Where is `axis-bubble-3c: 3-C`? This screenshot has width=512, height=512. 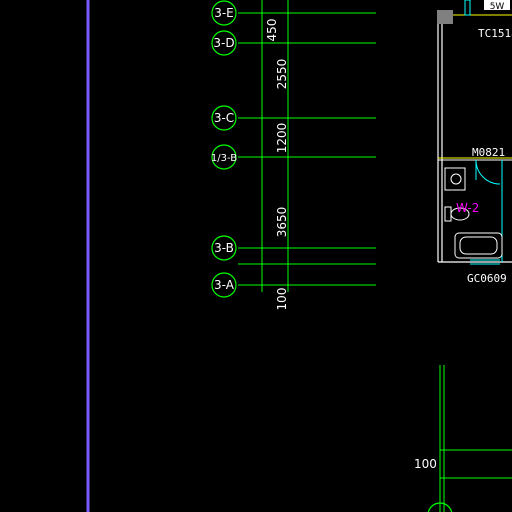
axis-bubble-3c: 3-C is located at coordinates (224, 118).